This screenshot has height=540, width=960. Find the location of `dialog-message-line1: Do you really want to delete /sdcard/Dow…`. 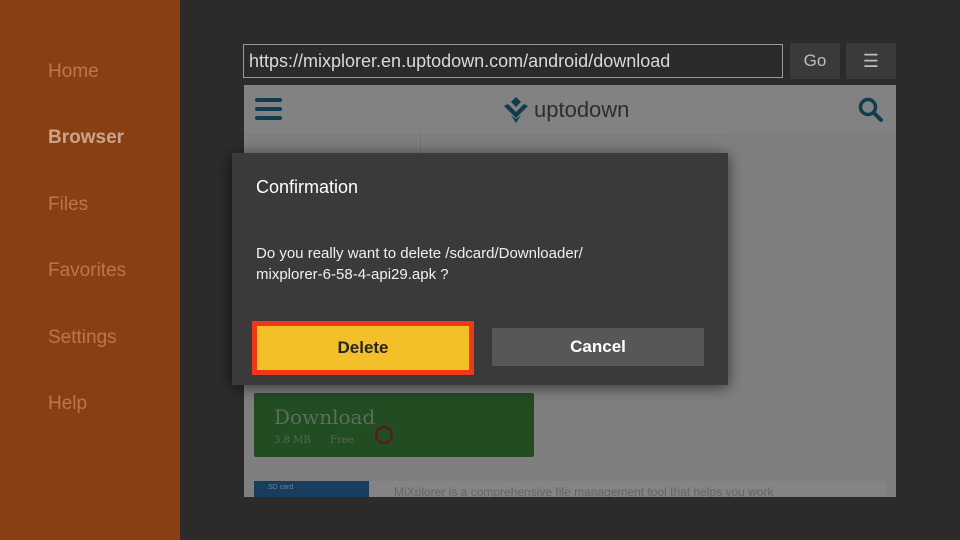

dialog-message-line1: Do you really want to delete /sdcard/Dow… is located at coordinates (419, 253).